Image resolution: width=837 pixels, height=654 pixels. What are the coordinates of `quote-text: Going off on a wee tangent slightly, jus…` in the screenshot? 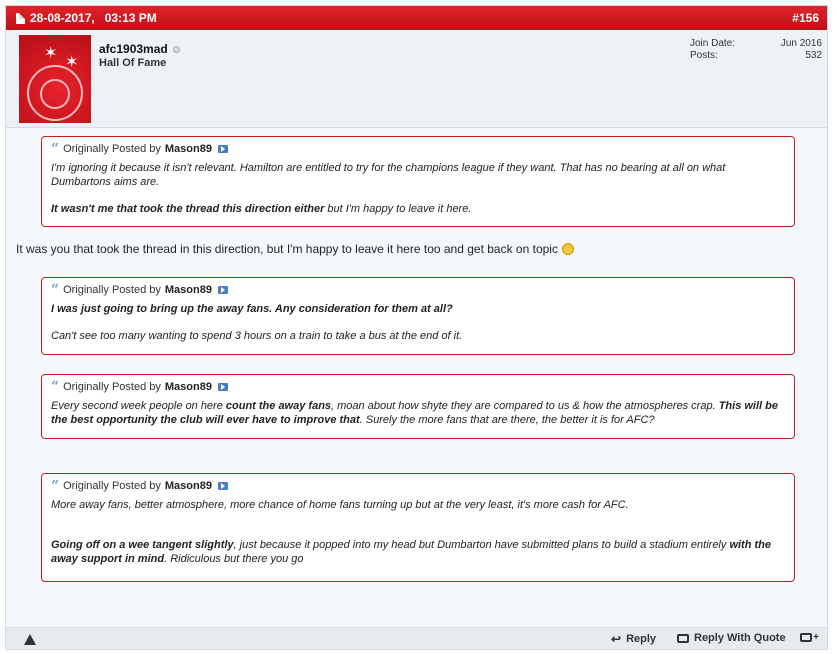 It's located at (418, 552).